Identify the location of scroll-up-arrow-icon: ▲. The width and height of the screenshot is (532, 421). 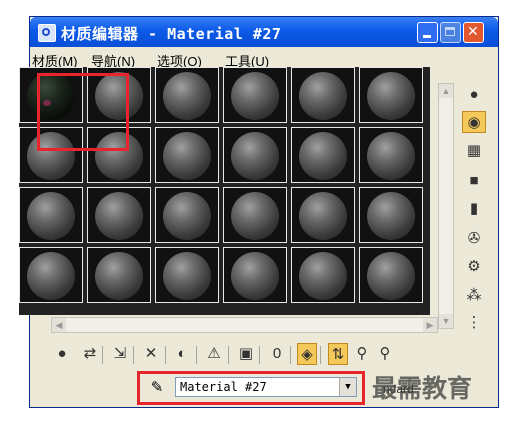
(446, 91).